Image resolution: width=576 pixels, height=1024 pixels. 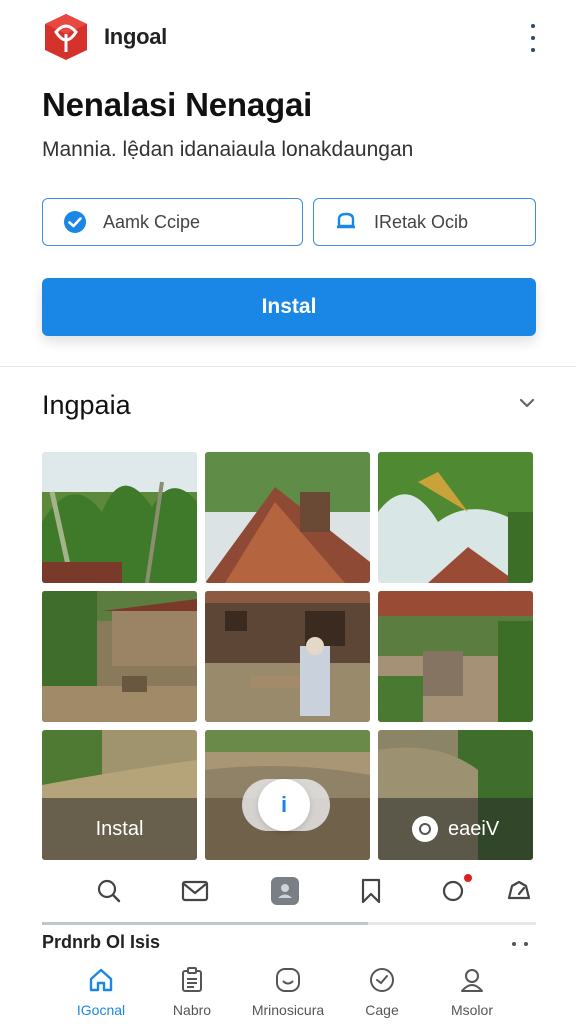 I want to click on info-toggle: i, so click(x=286, y=805).